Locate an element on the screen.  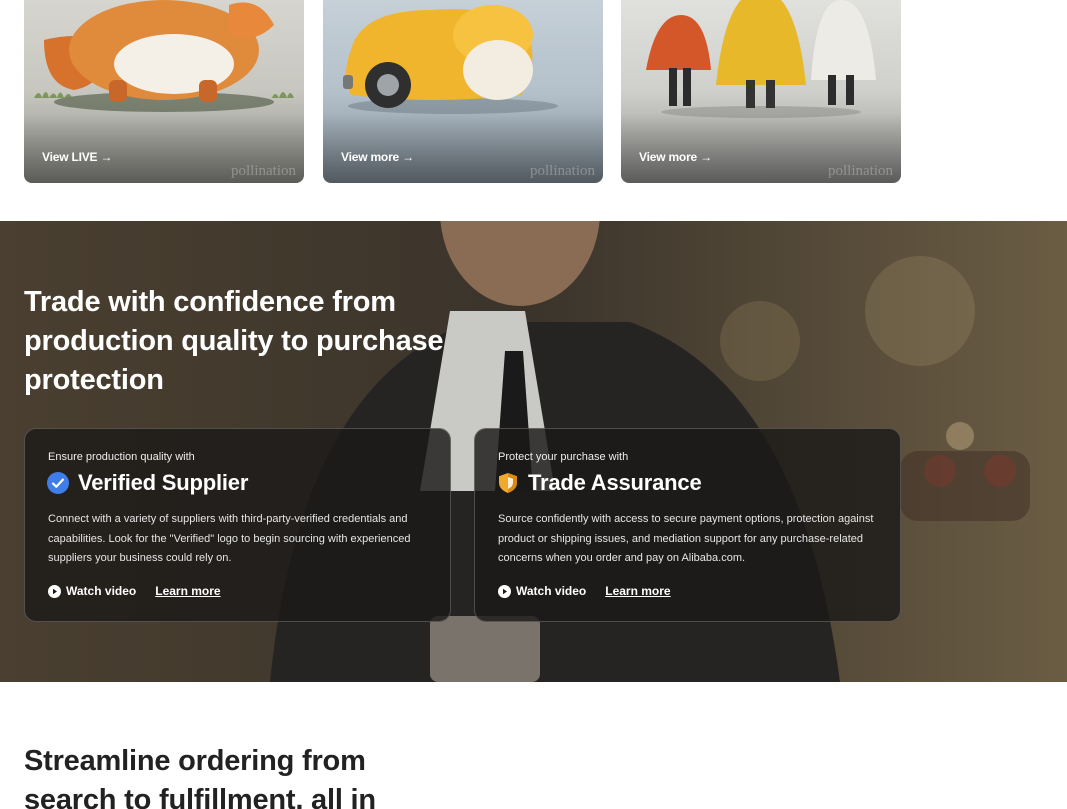
card-fox: pollination View LIVE → is located at coordinates (164, 91).